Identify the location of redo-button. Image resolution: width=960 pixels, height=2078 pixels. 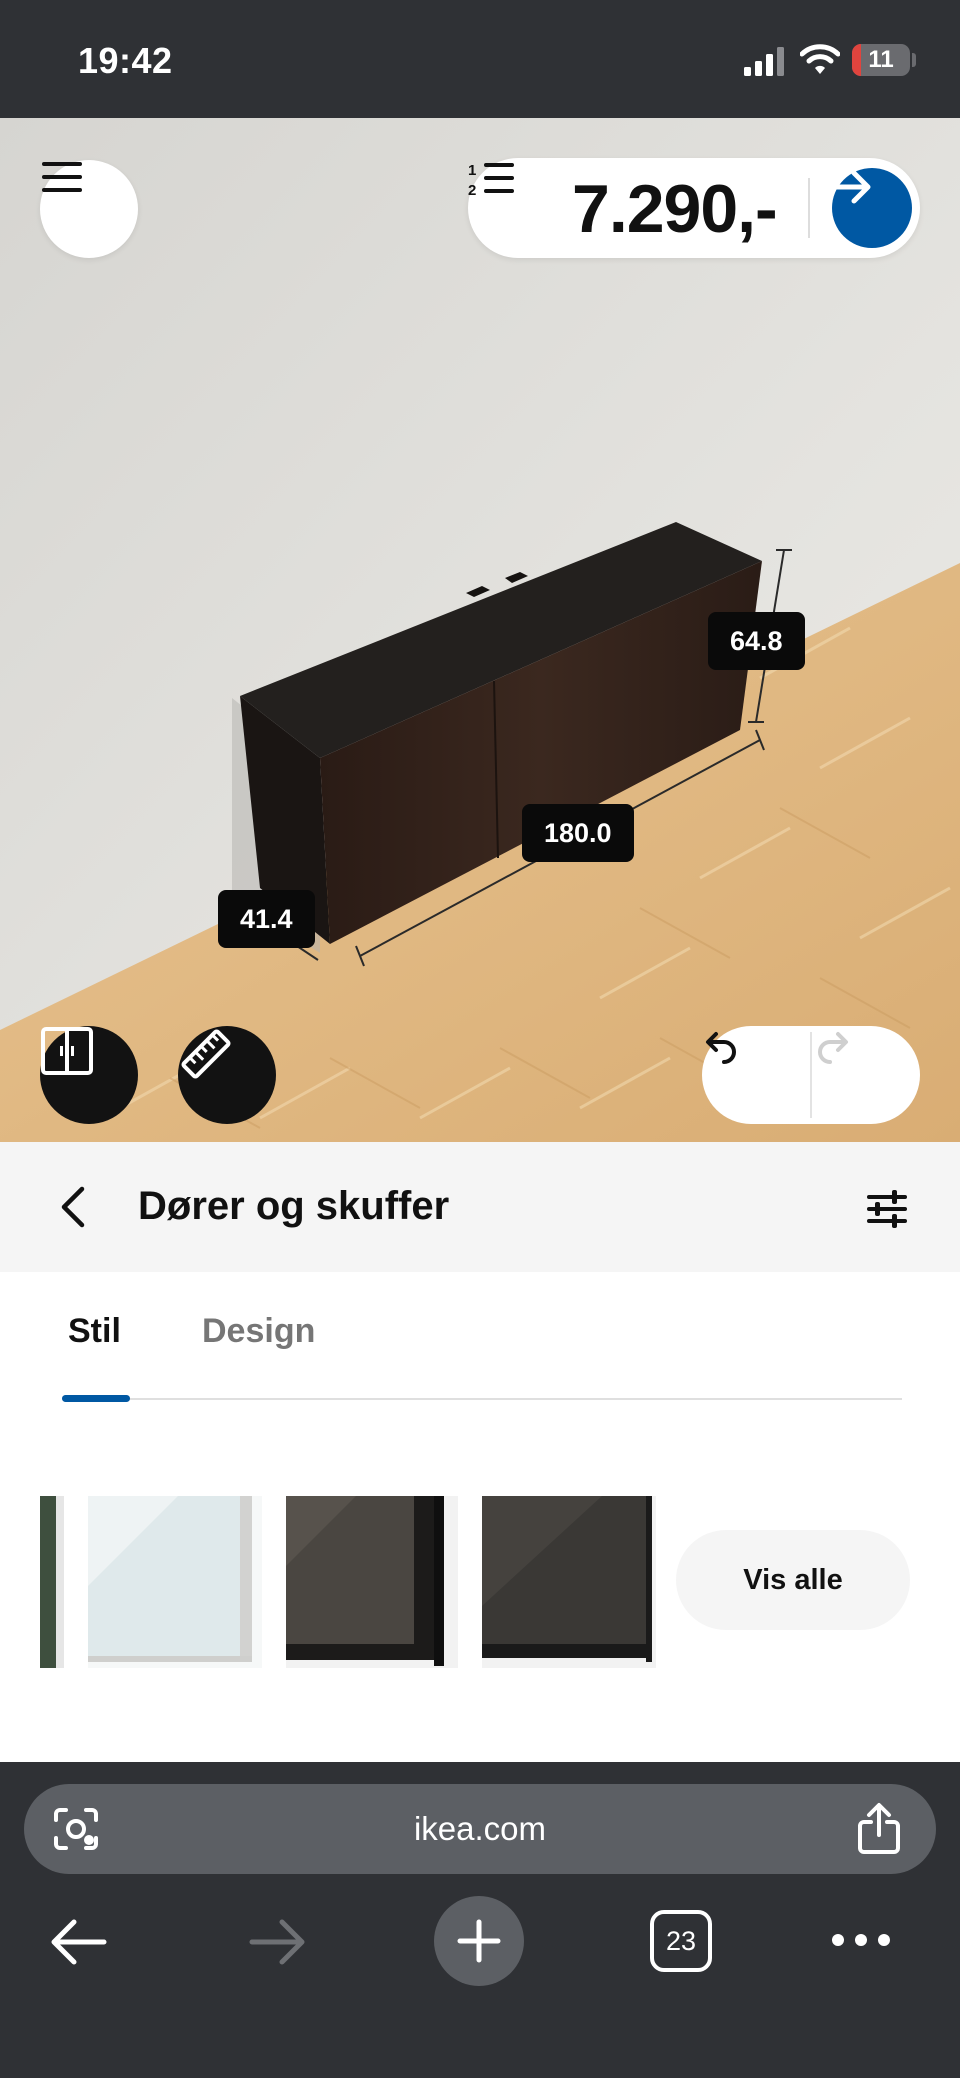
(866, 1075).